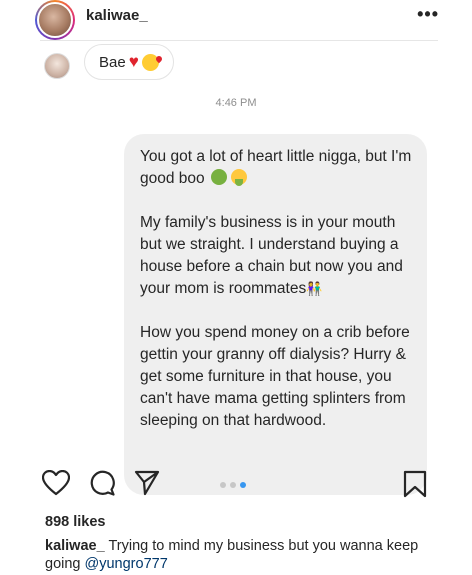 This screenshot has width=472, height=575. What do you see at coordinates (126, 564) in the screenshot?
I see `caption-mention-link: @yungro777` at bounding box center [126, 564].